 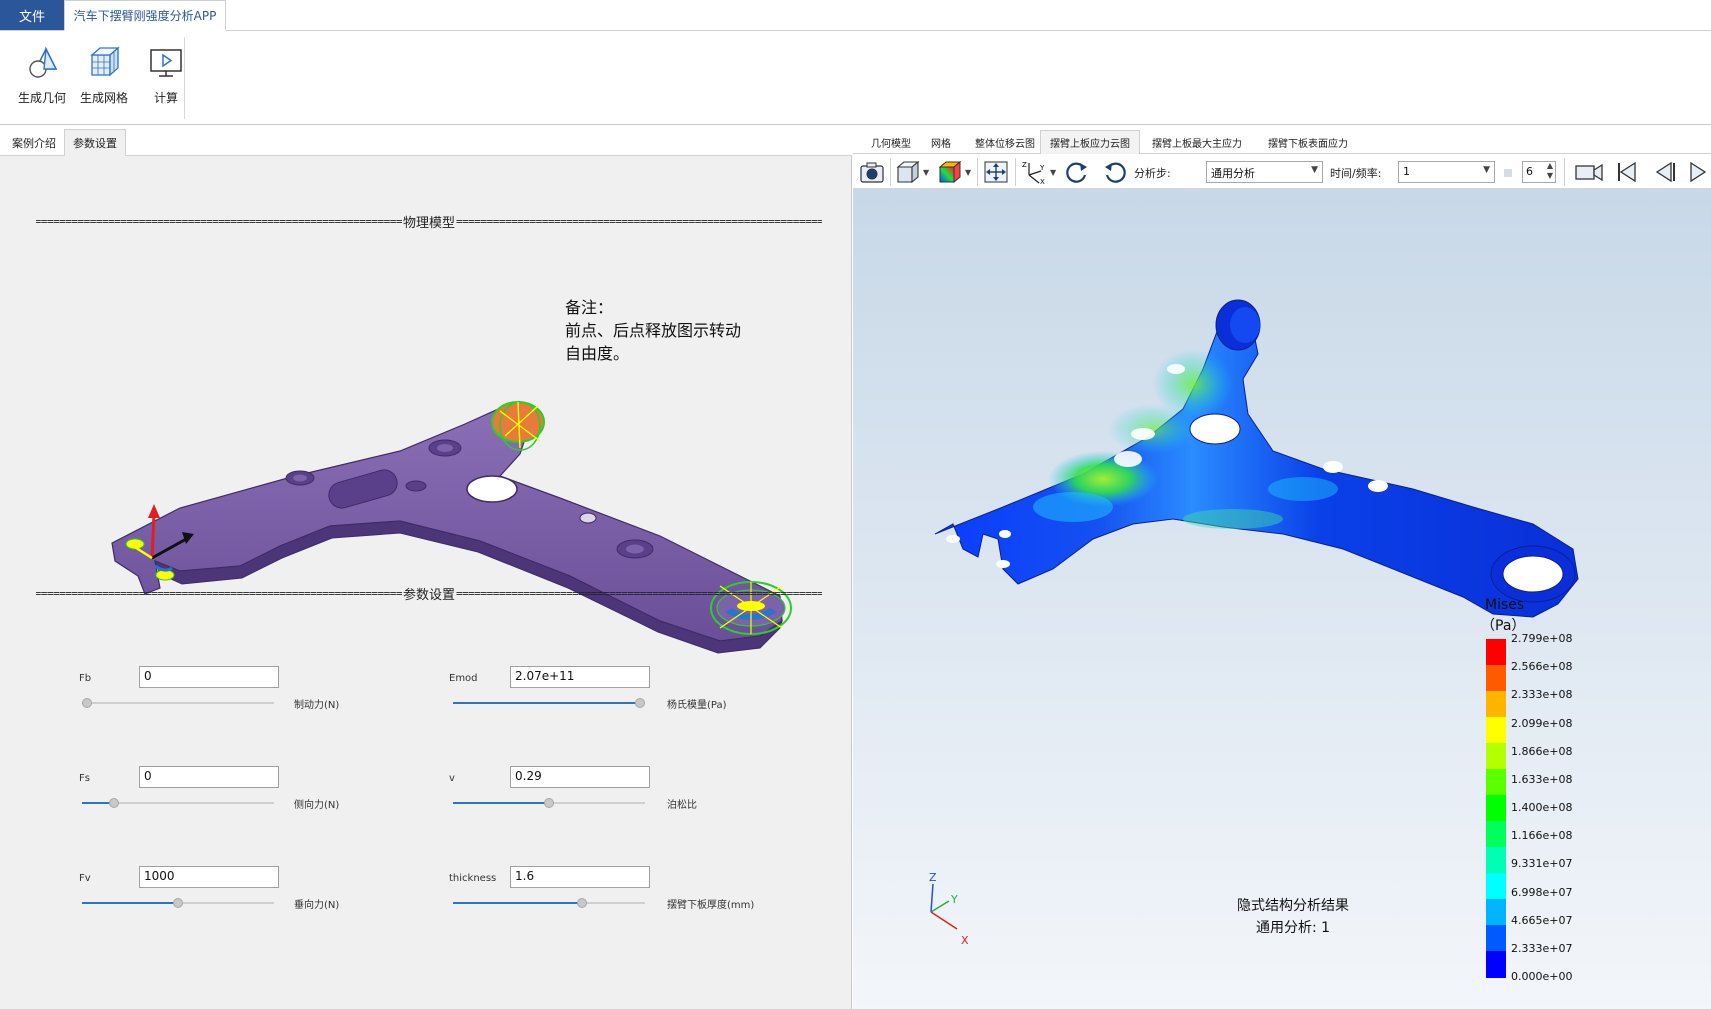 I want to click on color-legend, so click(x=1496, y=808).